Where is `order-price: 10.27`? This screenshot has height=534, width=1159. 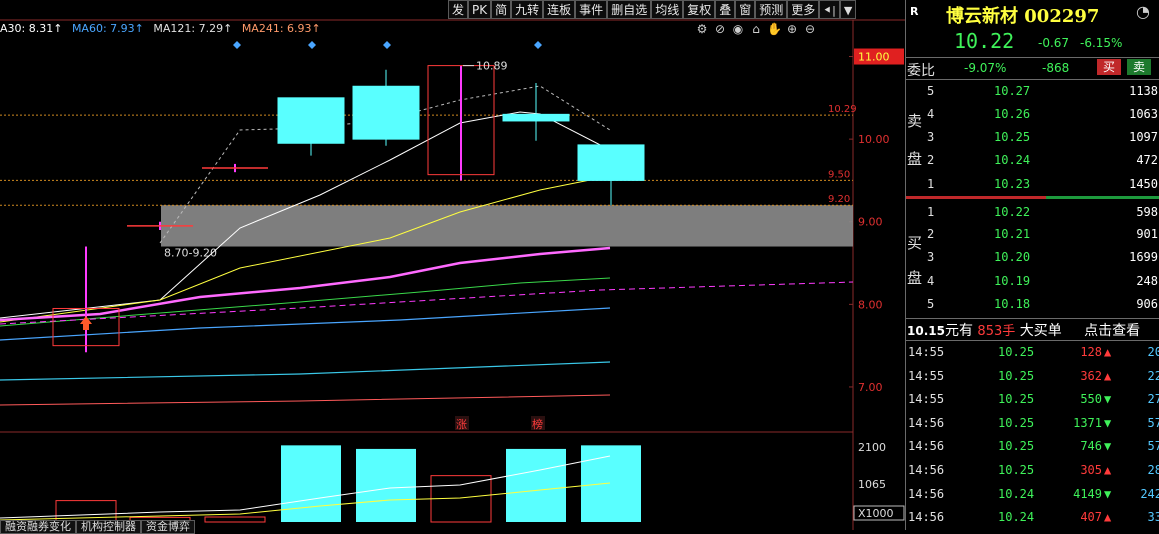
order-price: 10.27 is located at coordinates (1012, 91).